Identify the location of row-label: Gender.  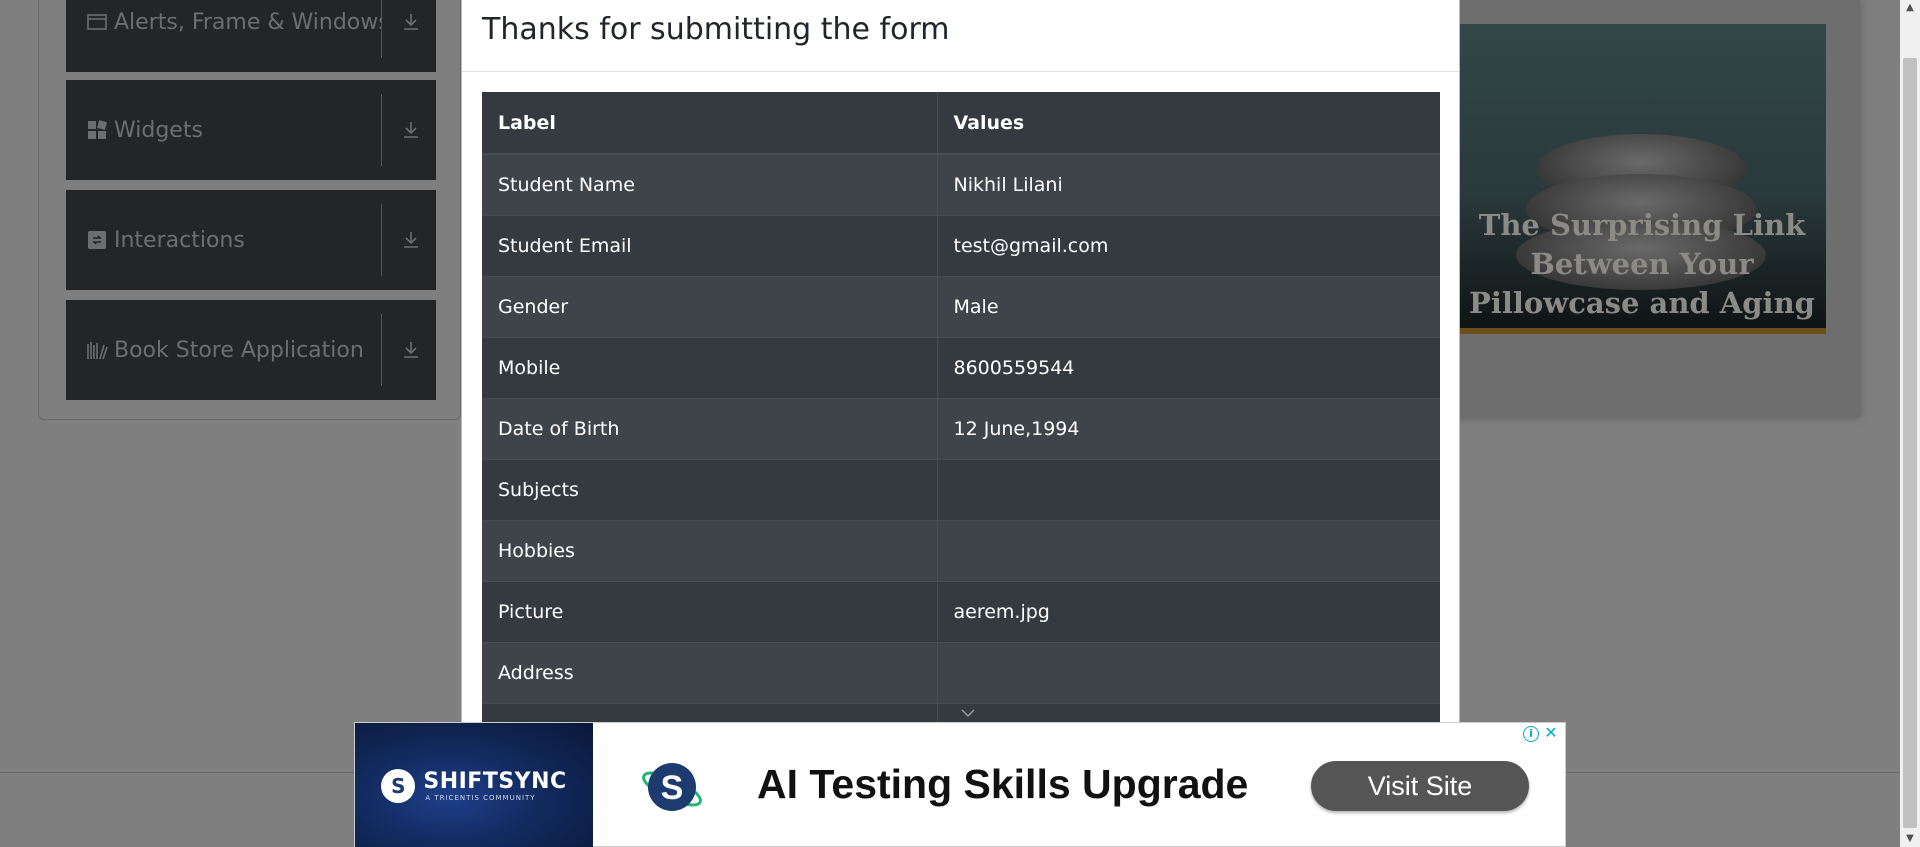
(710, 306).